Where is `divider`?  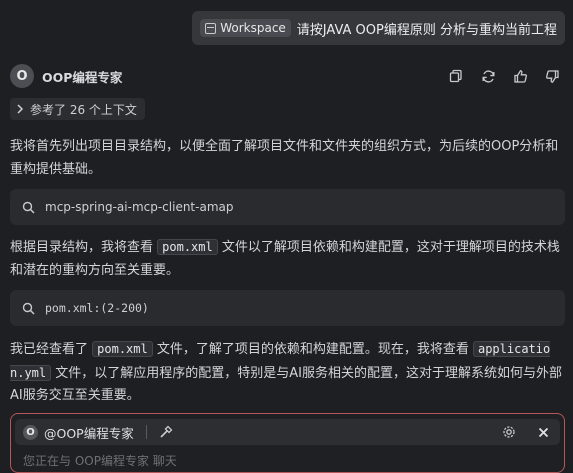
divider is located at coordinates (146, 432).